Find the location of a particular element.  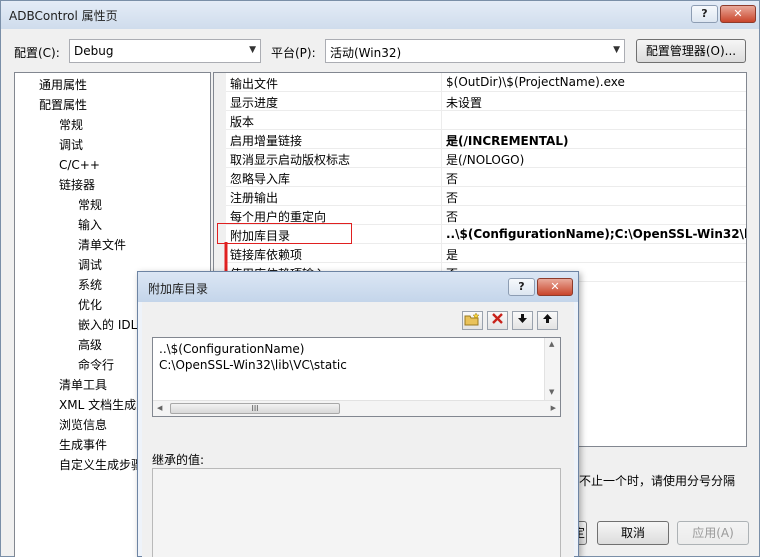

scroll-left-icon: ◀ is located at coordinates (159, 408).